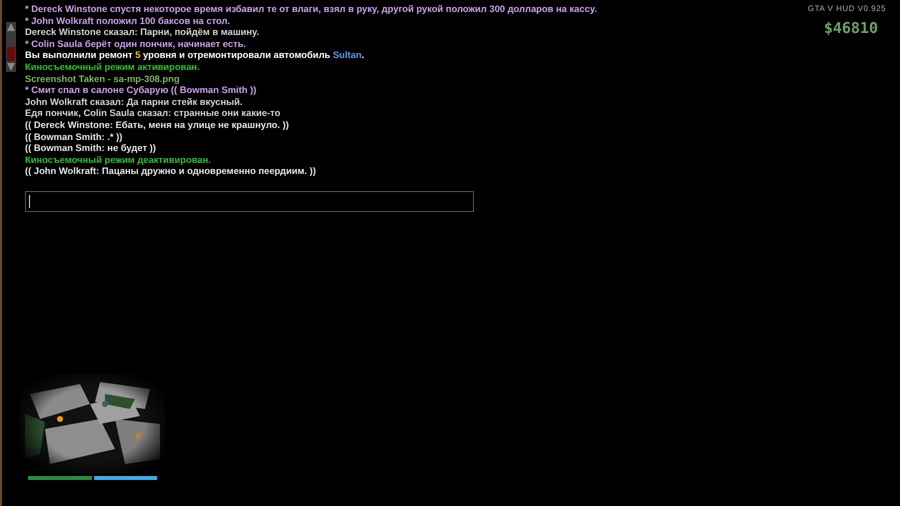 Image resolution: width=900 pixels, height=506 pixels. Describe the element at coordinates (157, 124) in the screenshot. I see `chat-message: (( Dereck Winstone: Ебать, меня на улице не крашнуло. ))` at that location.